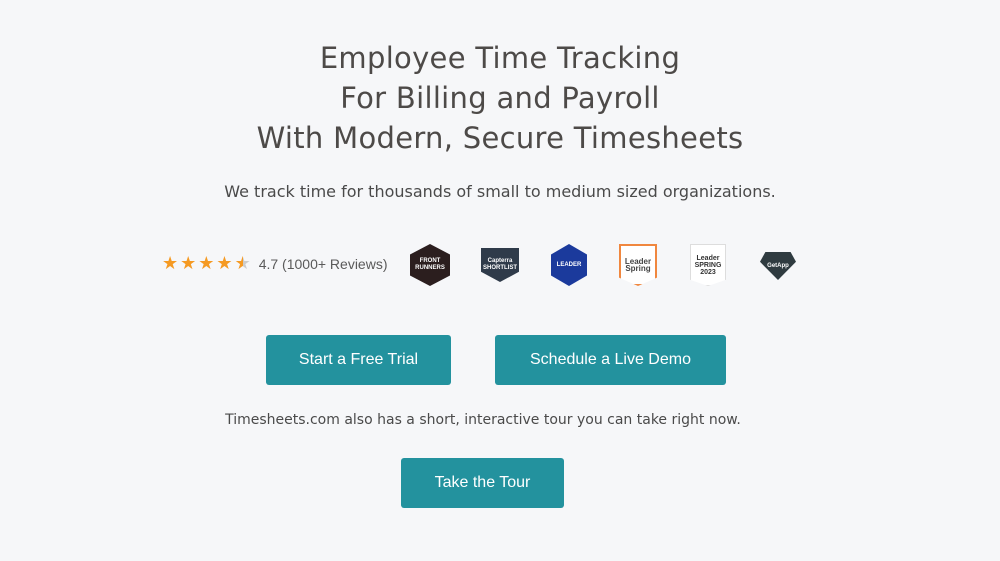 The width and height of the screenshot is (1000, 561). I want to click on capterra-badge-icon: Capterra SHORTLIST, so click(500, 265).